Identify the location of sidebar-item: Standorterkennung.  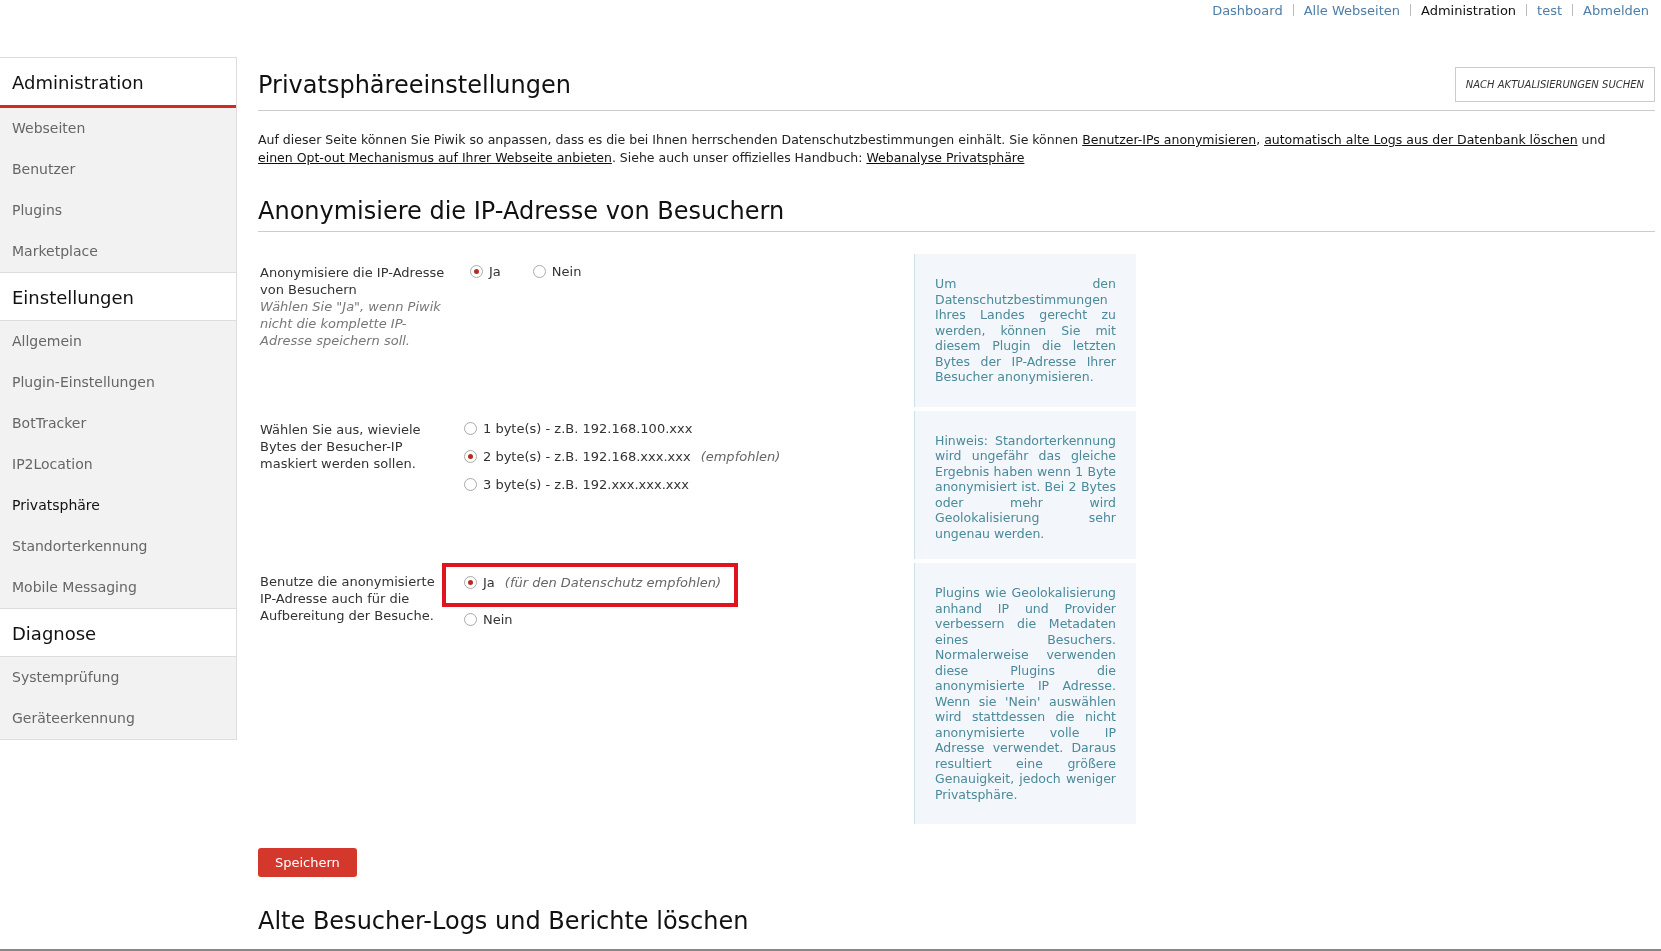
(118, 546).